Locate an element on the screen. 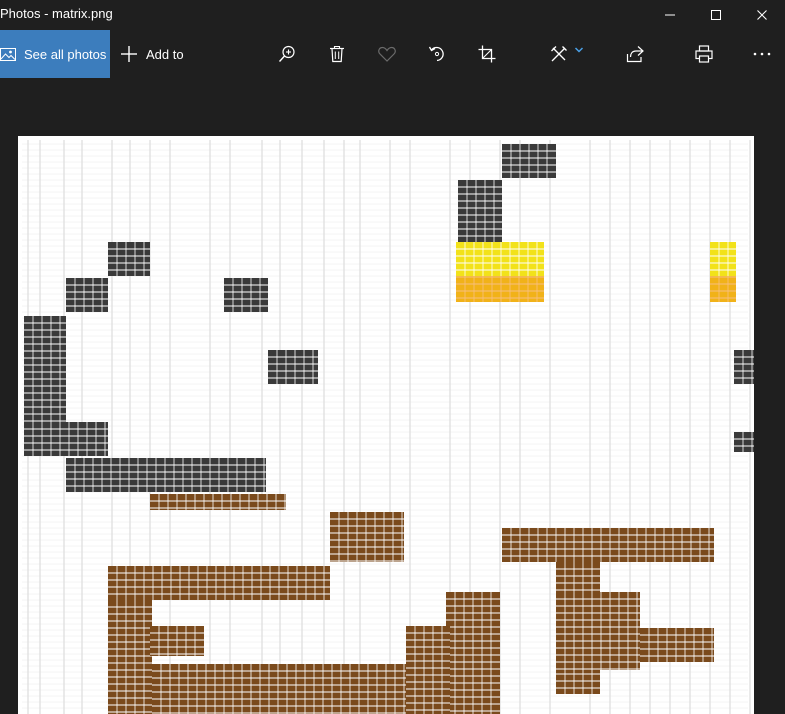 The image size is (785, 714). rotate-icon is located at coordinates (436, 54).